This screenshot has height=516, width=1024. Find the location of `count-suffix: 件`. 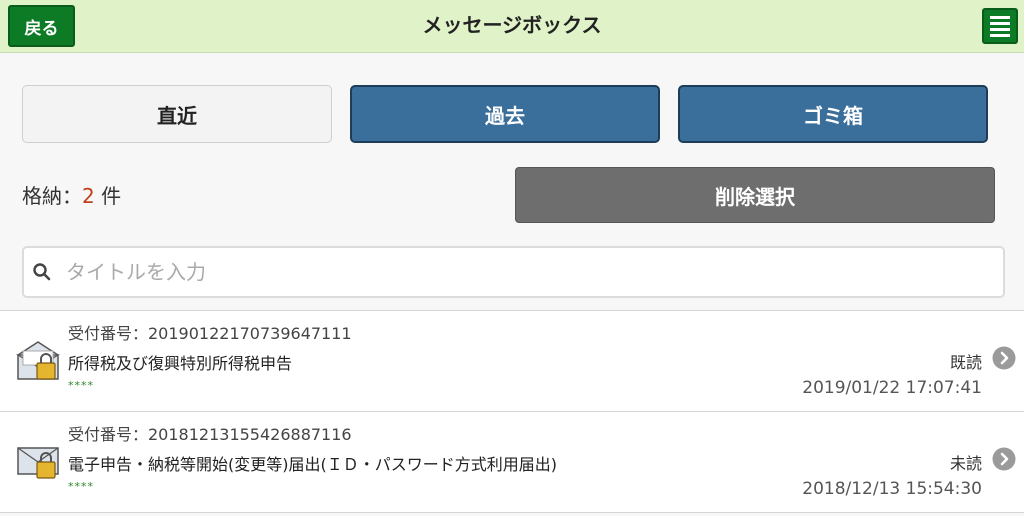

count-suffix: 件 is located at coordinates (111, 196).